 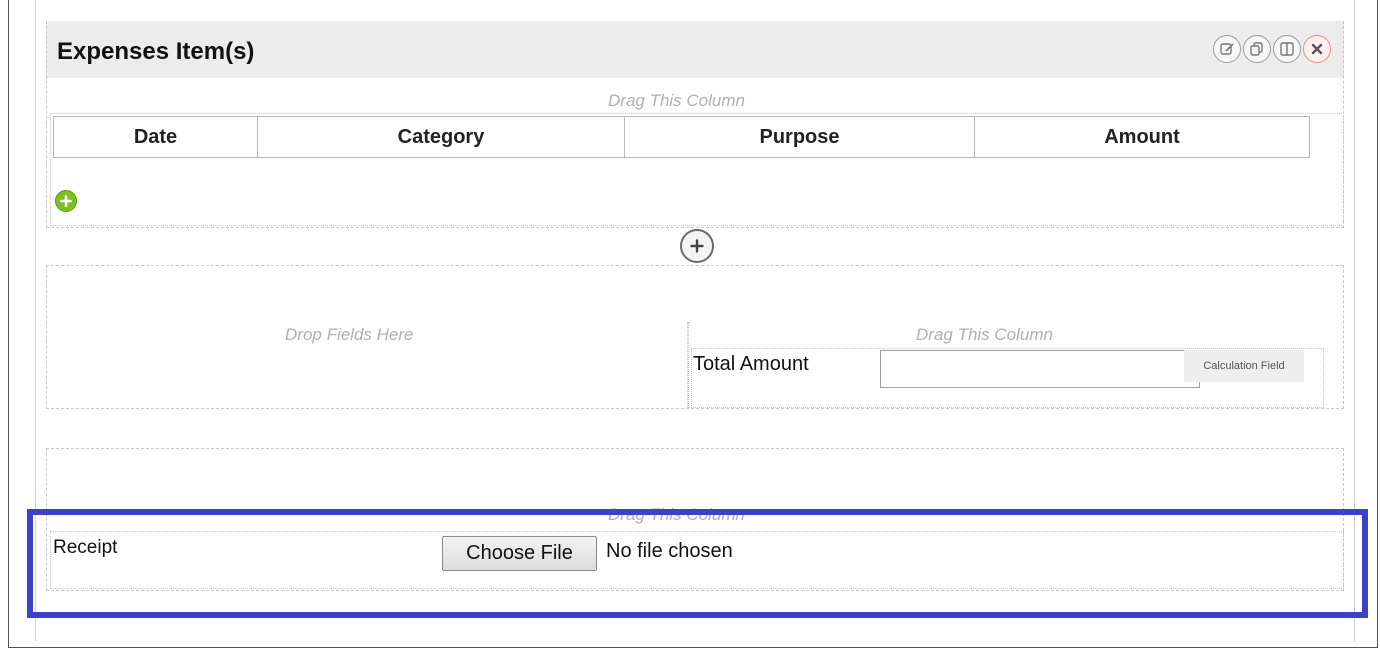 I want to click on close-icon, so click(x=1317, y=49).